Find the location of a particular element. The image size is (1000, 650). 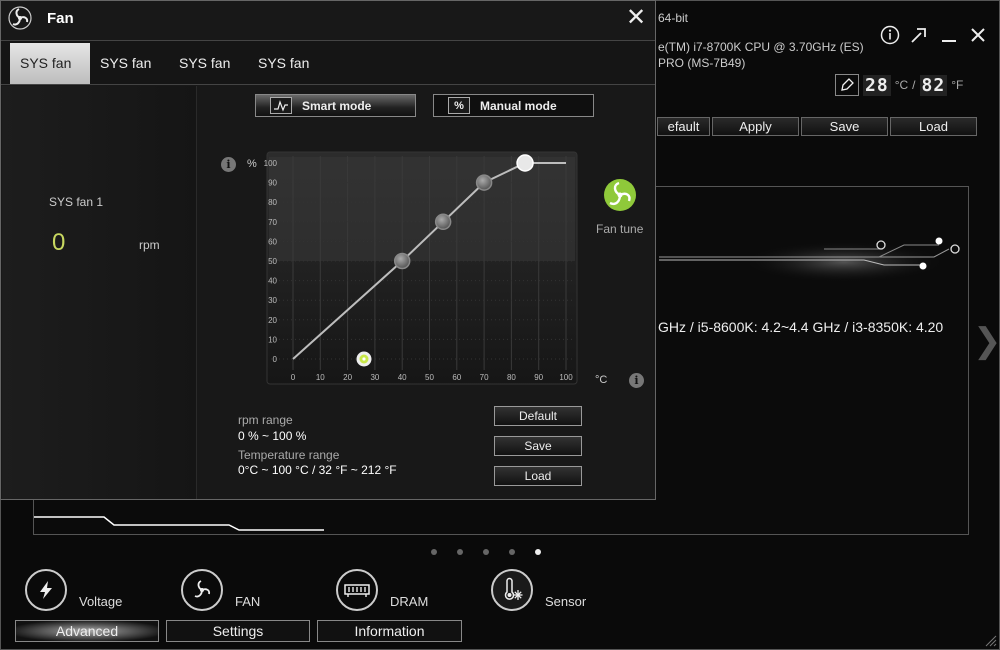

curve-icon is located at coordinates (281, 105).